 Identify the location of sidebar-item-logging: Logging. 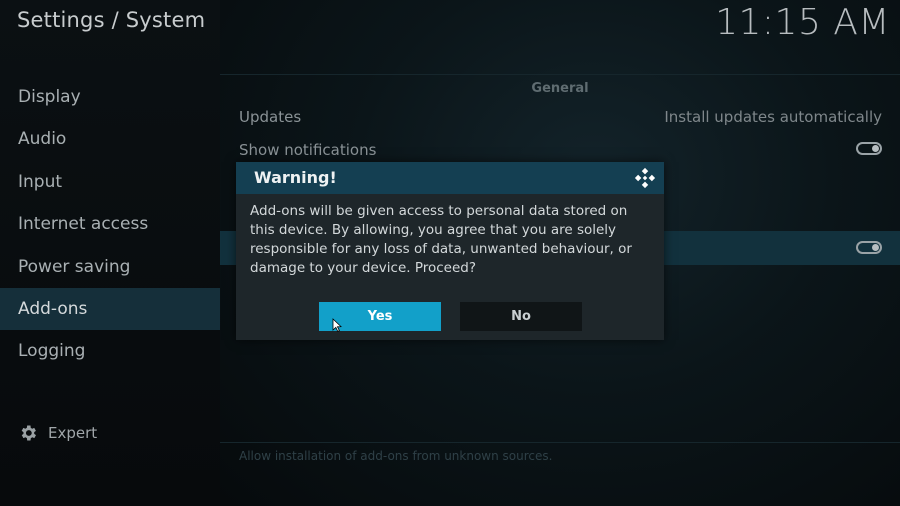
(110, 351).